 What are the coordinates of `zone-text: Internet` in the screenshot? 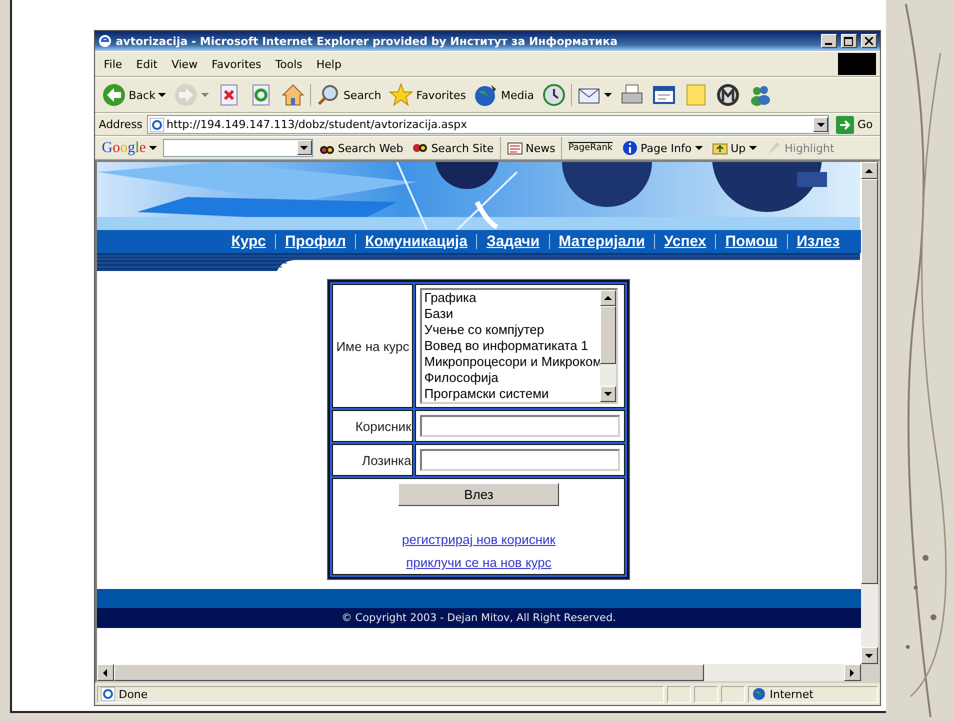 It's located at (792, 694).